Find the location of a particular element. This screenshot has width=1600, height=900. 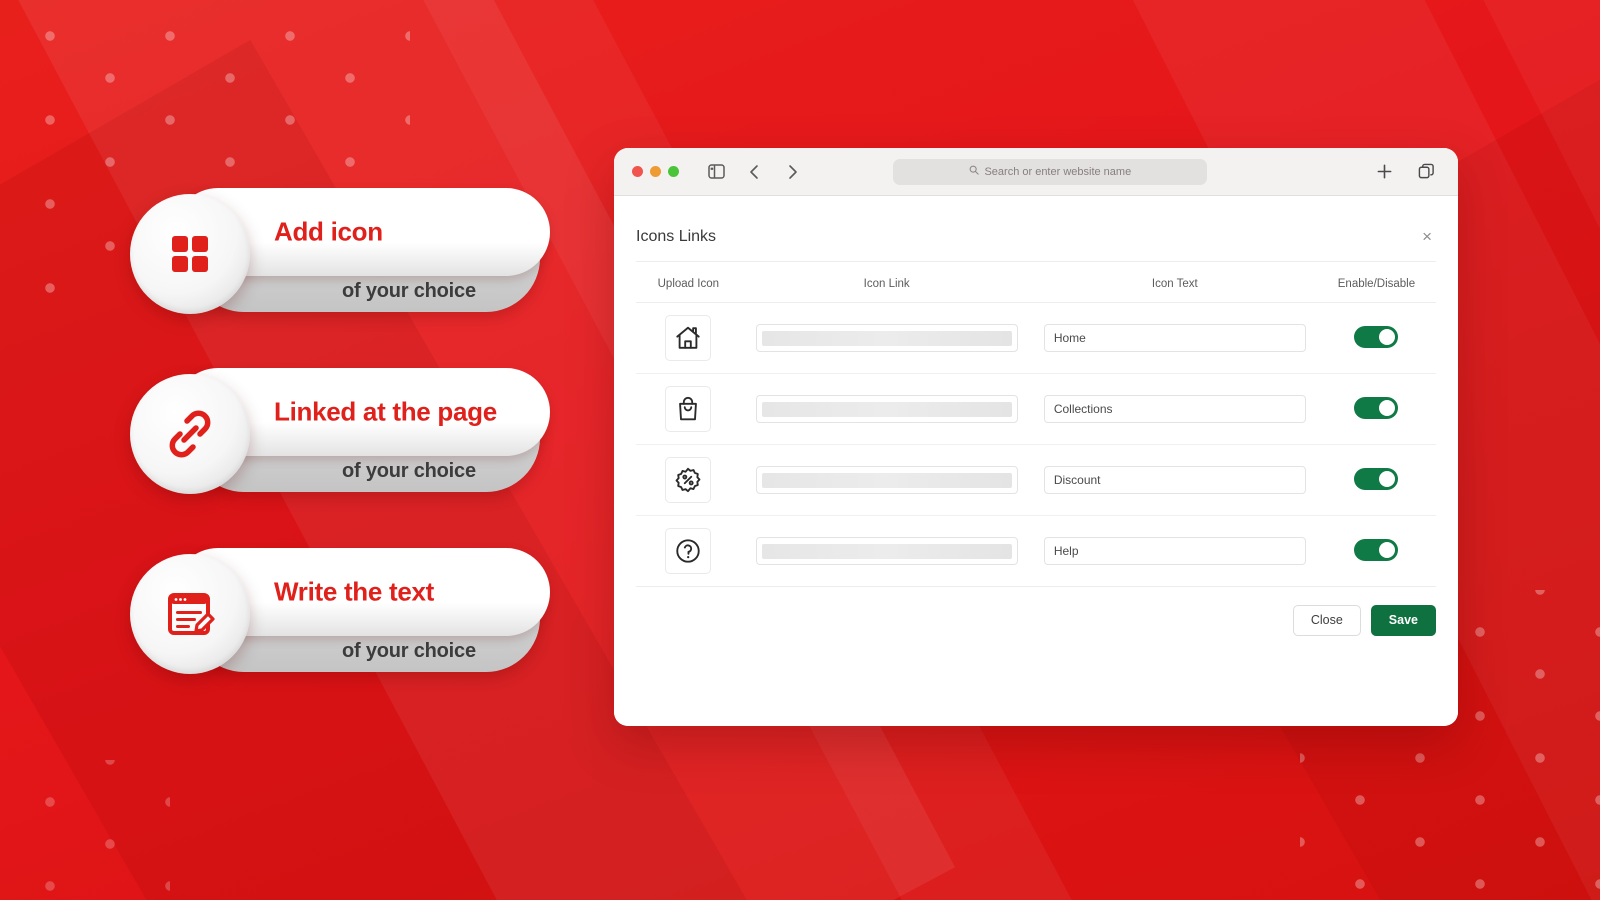

write-document-icon is located at coordinates (190, 614).